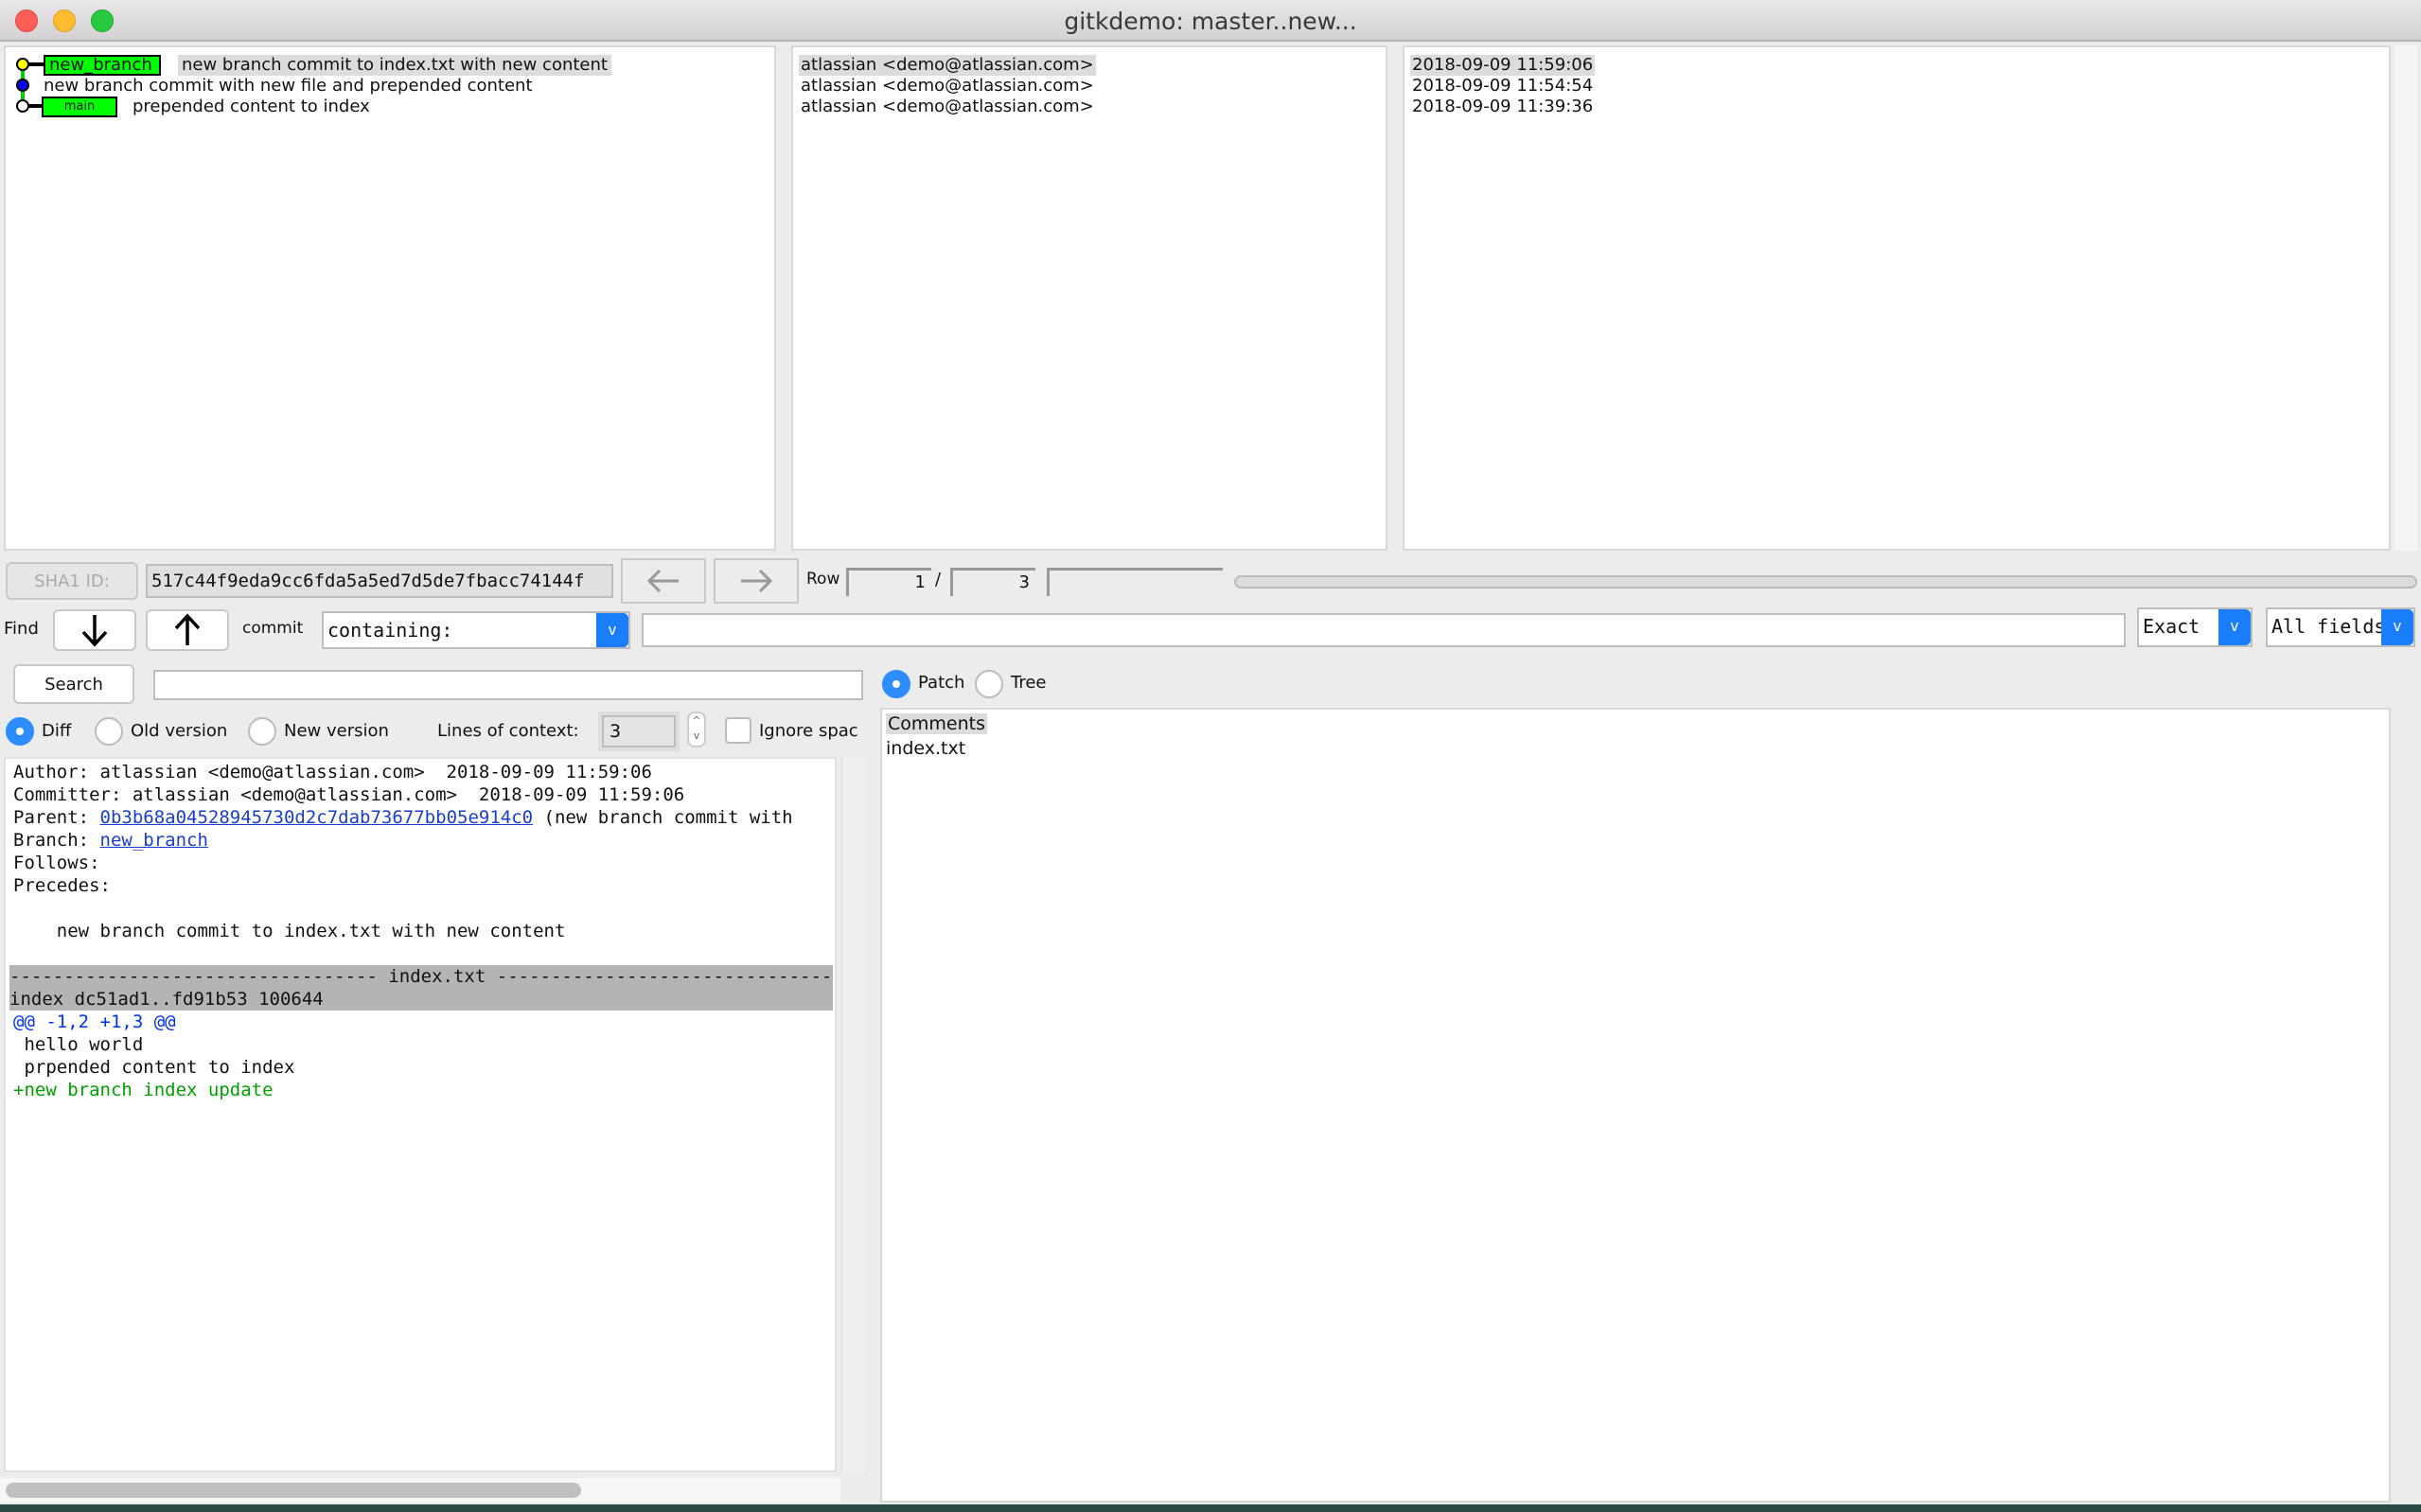 Image resolution: width=2421 pixels, height=1512 pixels. Describe the element at coordinates (2328, 627) in the screenshot. I see `search-fields-value: All fields` at that location.